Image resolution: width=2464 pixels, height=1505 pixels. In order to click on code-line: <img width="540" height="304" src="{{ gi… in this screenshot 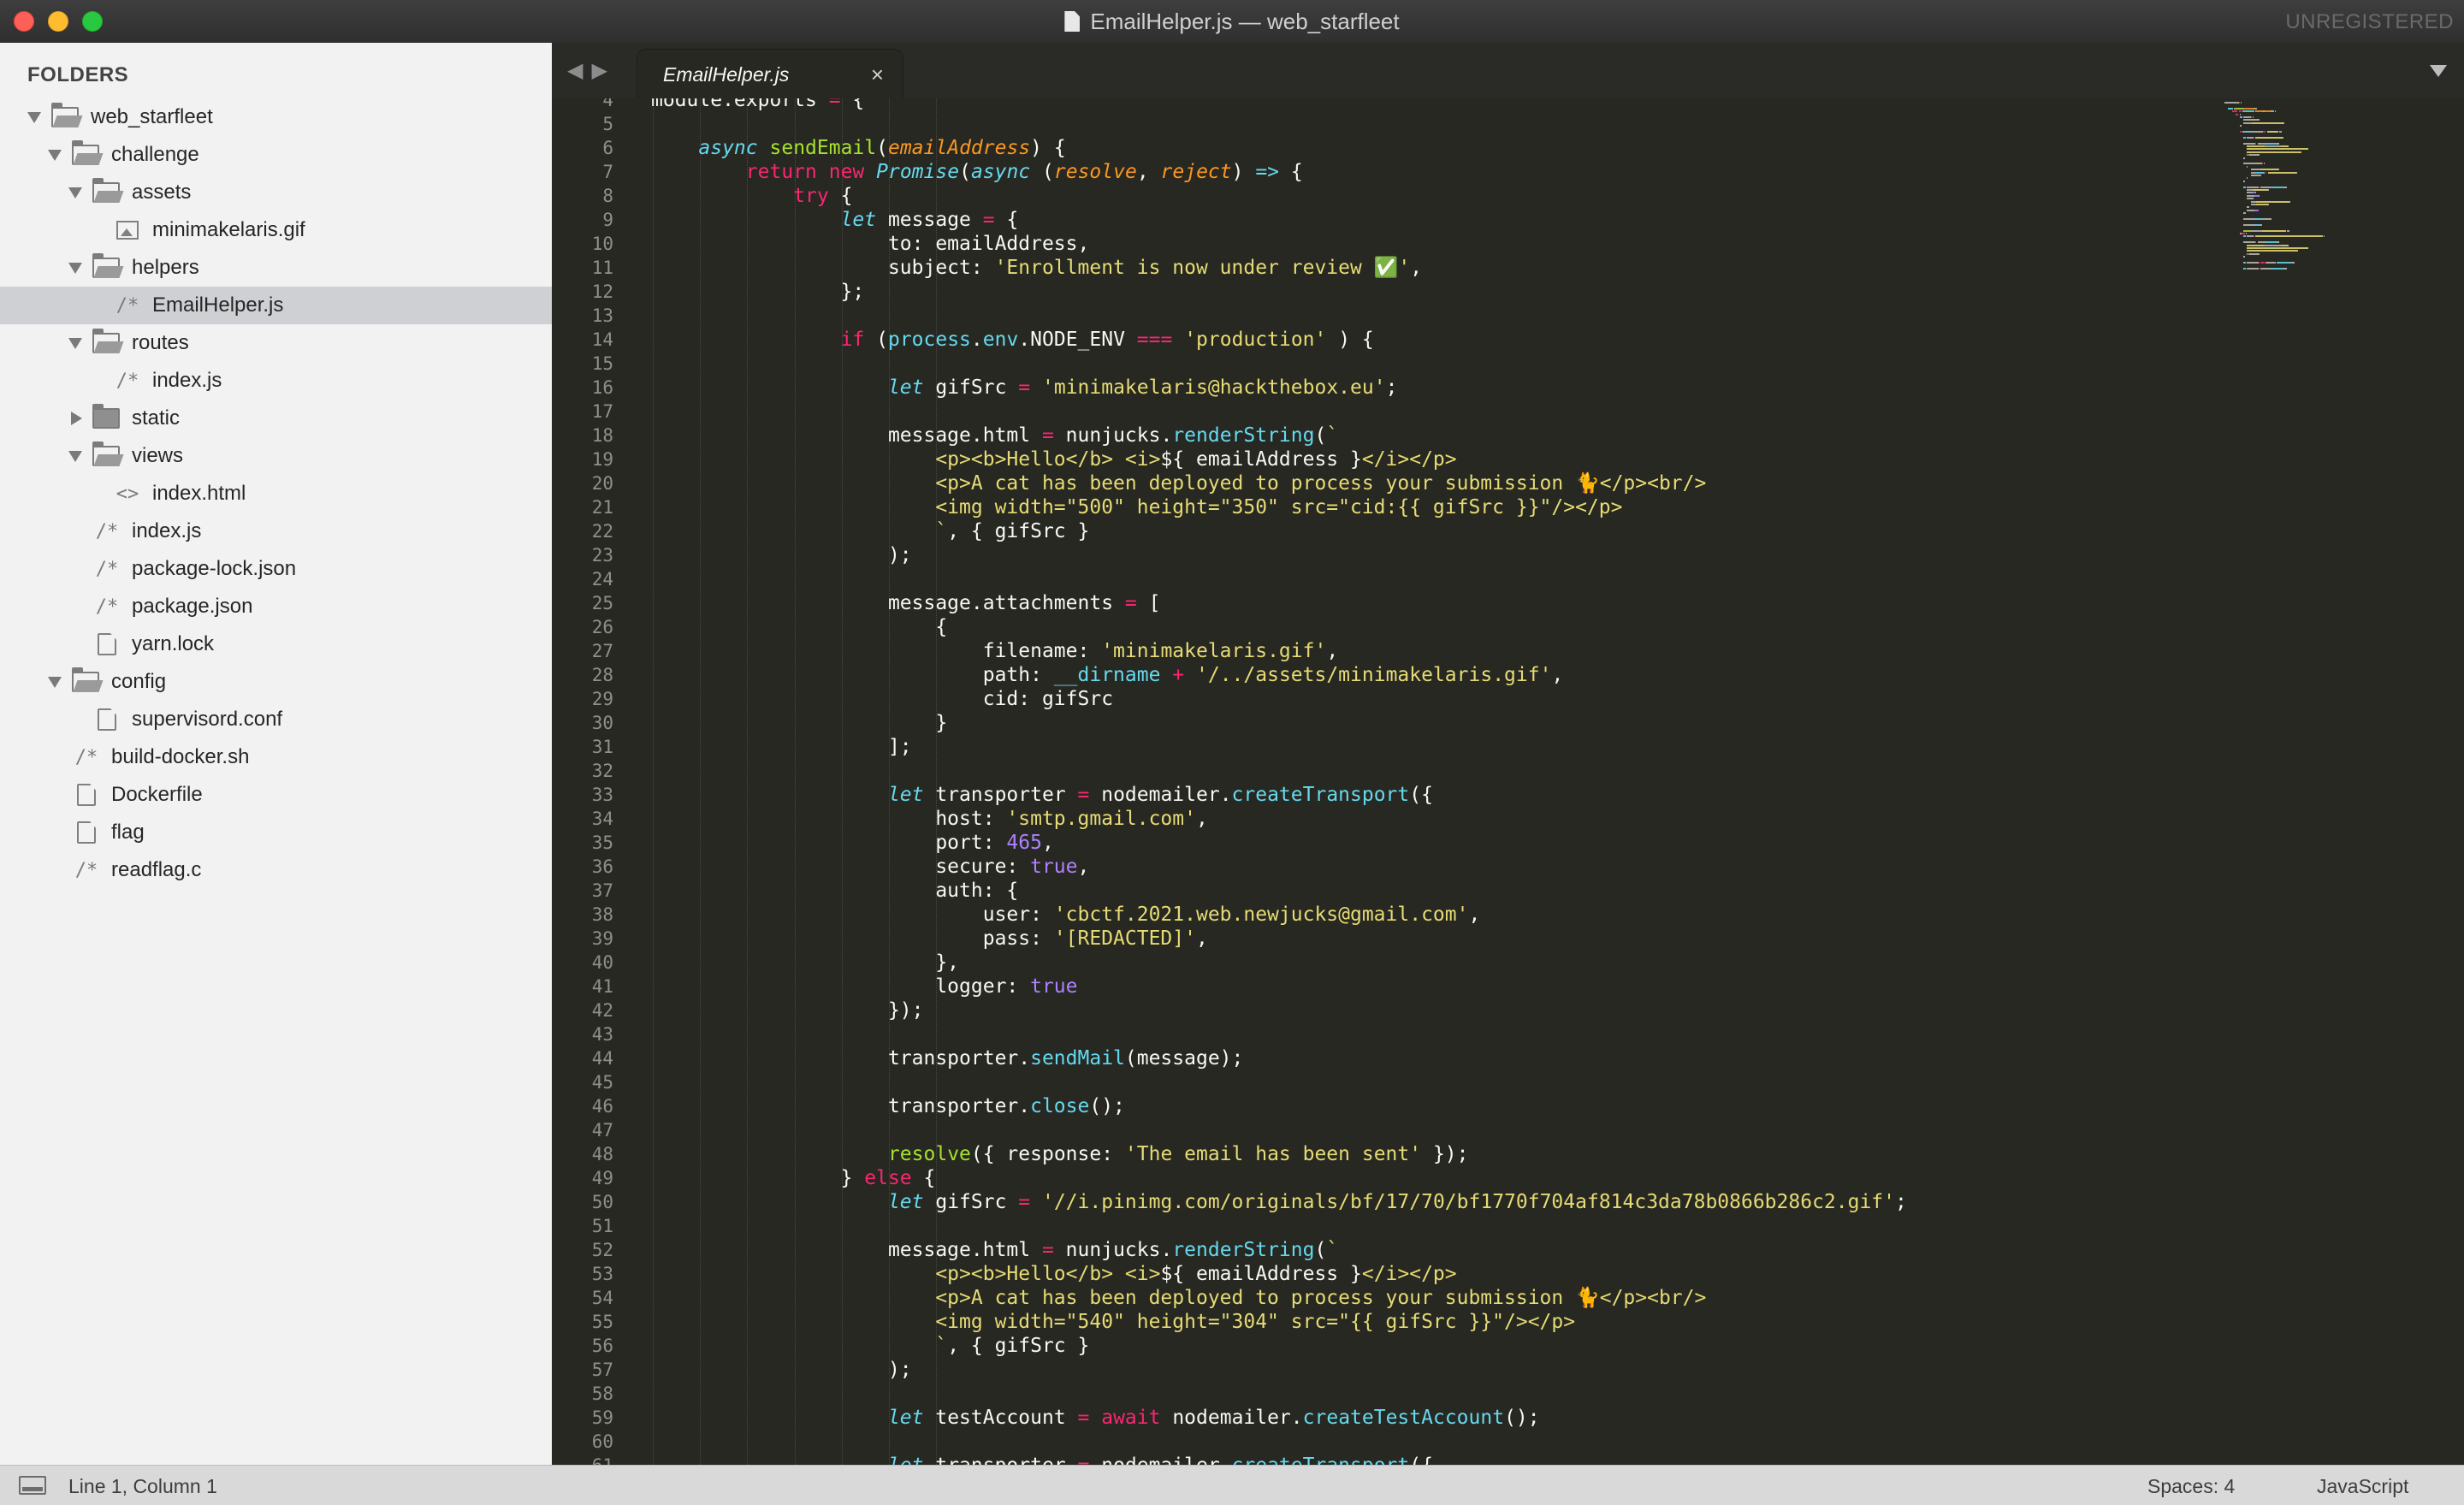, I will do `click(1113, 1322)`.